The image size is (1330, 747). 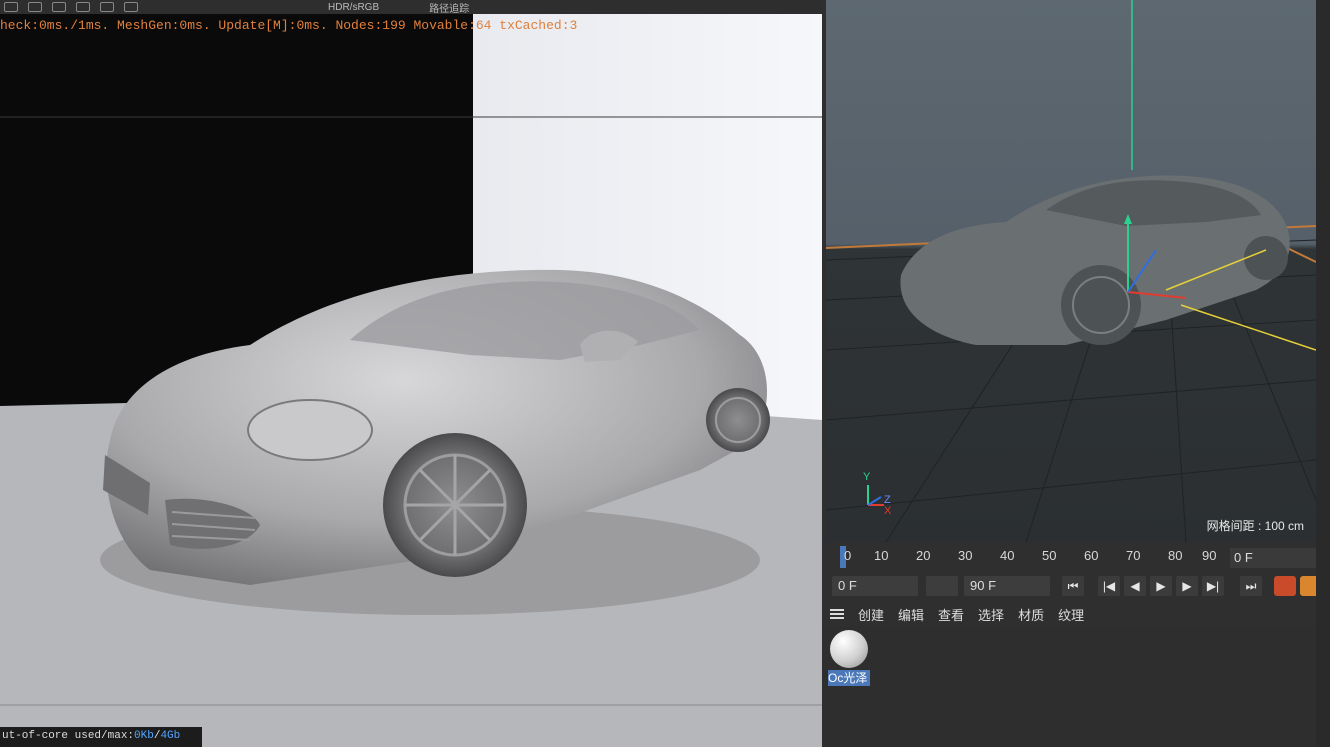 What do you see at coordinates (1135, 586) in the screenshot?
I see `prev-frame-button: ◀` at bounding box center [1135, 586].